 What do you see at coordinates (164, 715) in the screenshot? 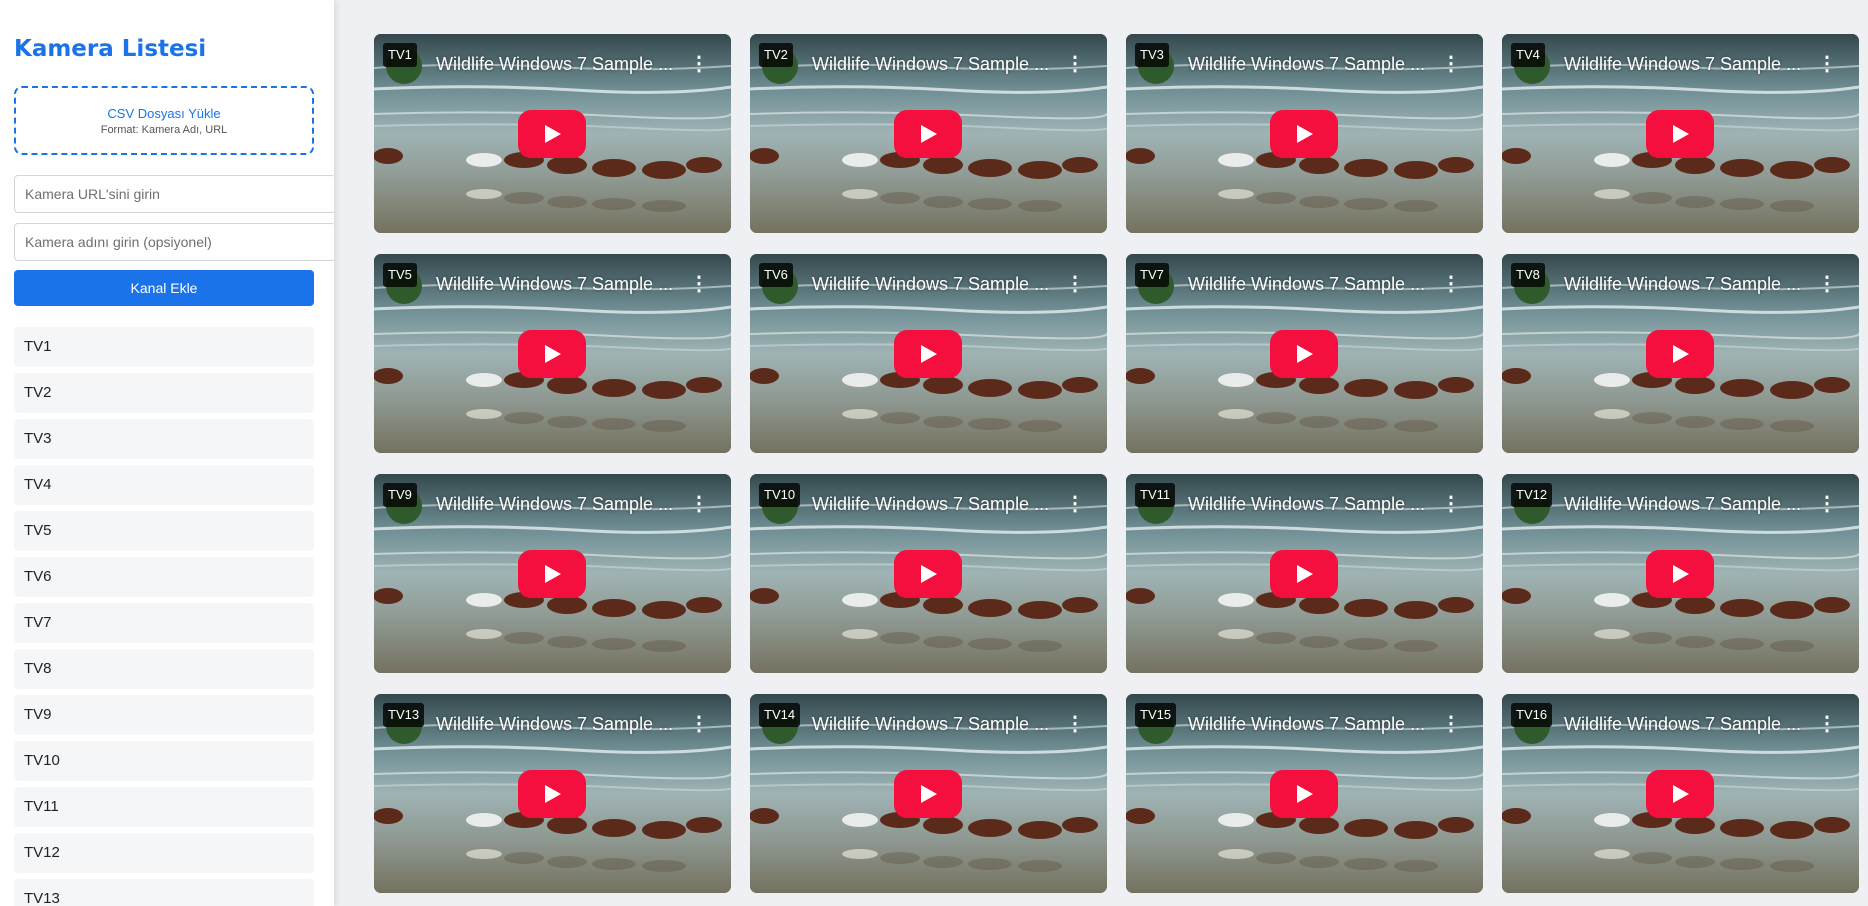
I see `channel-list-item: TV9` at bounding box center [164, 715].